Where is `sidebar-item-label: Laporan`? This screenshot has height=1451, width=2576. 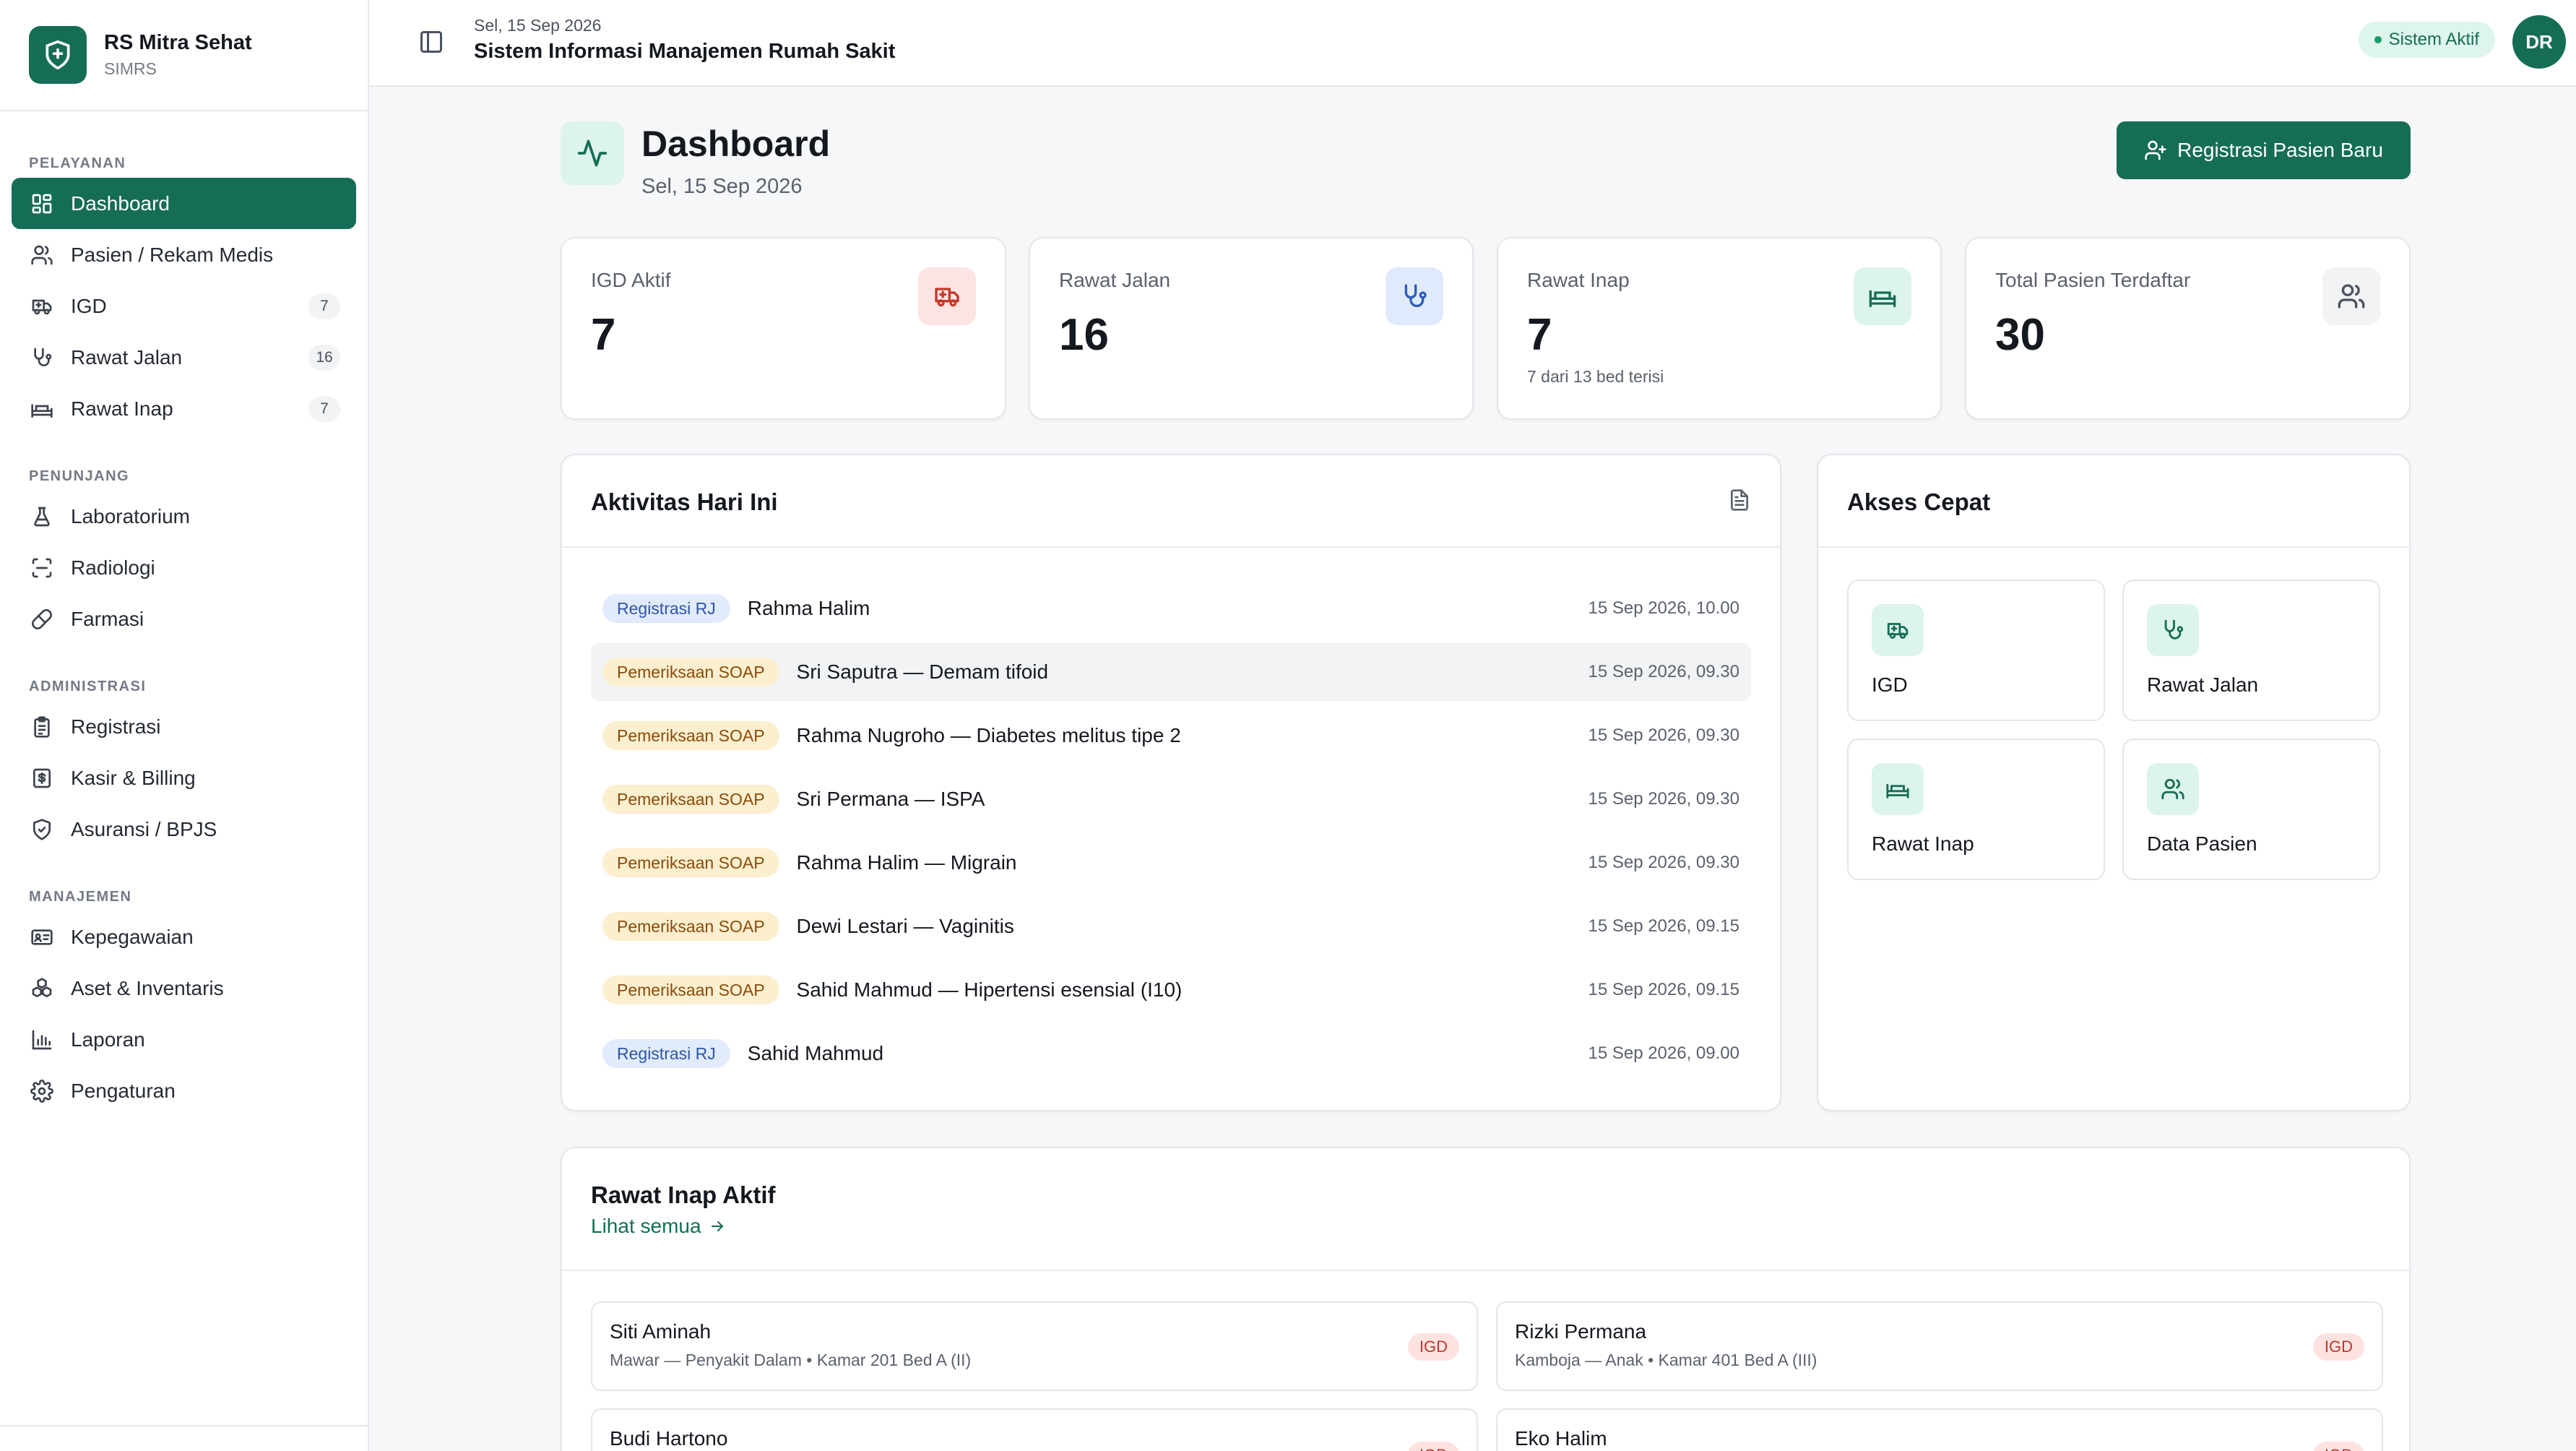 sidebar-item-label: Laporan is located at coordinates (108, 1039).